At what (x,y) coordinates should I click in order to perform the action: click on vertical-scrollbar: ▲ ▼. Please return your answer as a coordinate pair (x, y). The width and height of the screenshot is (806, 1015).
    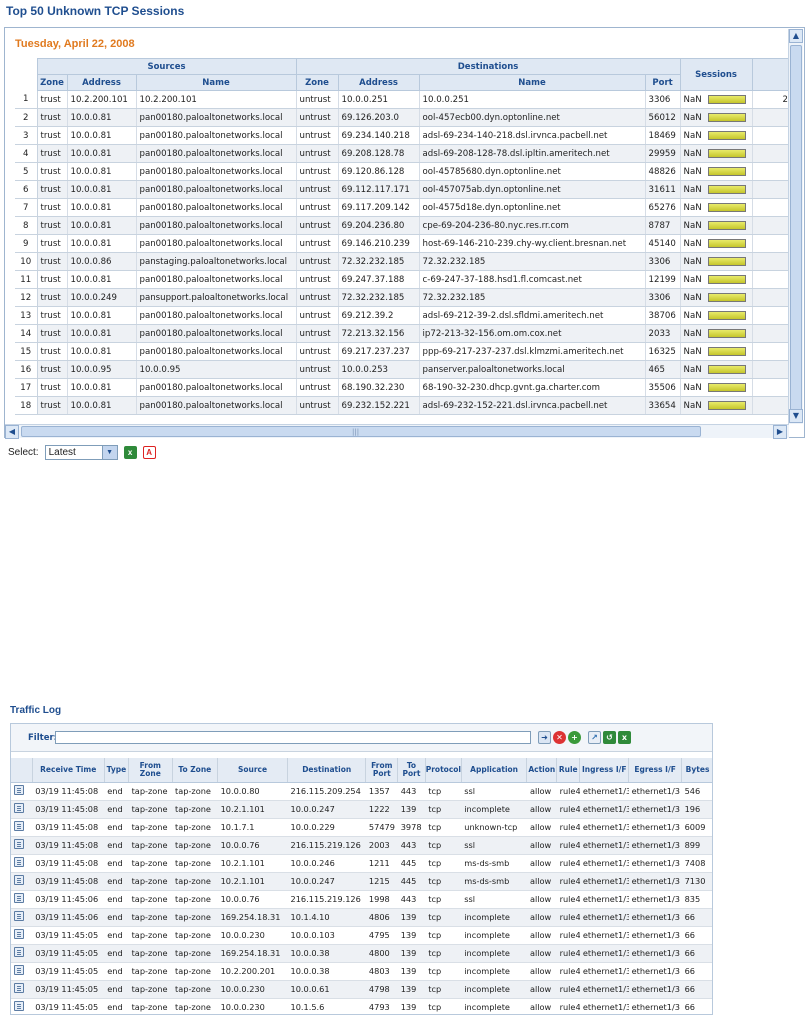
    Looking at the image, I should click on (795, 226).